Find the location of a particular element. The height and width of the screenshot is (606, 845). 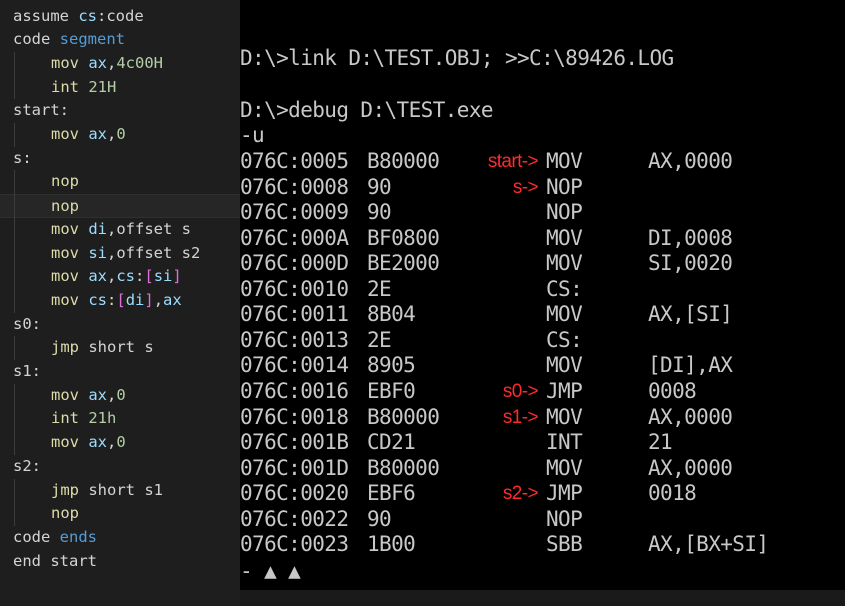

disasm-address: 076C:001D is located at coordinates (294, 467).